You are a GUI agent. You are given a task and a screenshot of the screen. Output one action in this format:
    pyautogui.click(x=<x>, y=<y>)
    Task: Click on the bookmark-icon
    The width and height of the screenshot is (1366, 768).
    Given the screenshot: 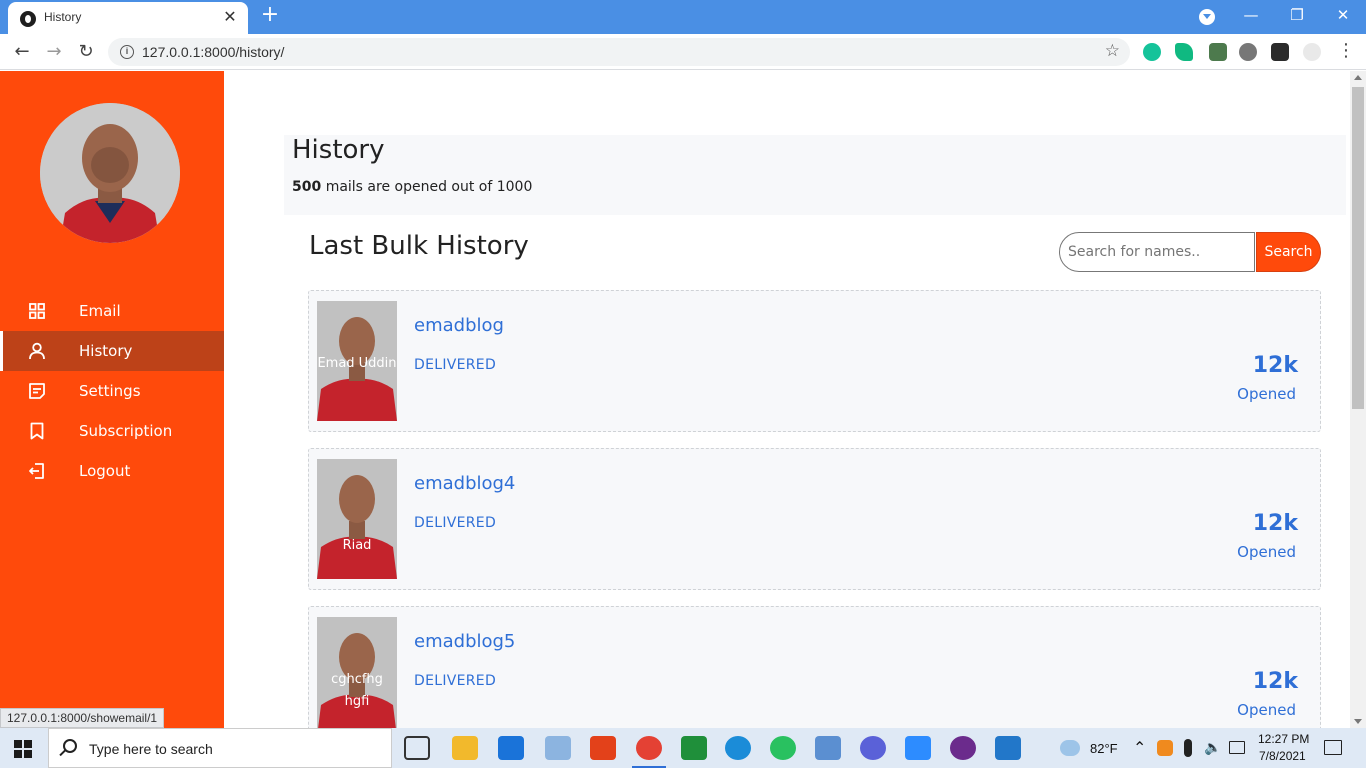 What is the action you would take?
    pyautogui.click(x=37, y=431)
    